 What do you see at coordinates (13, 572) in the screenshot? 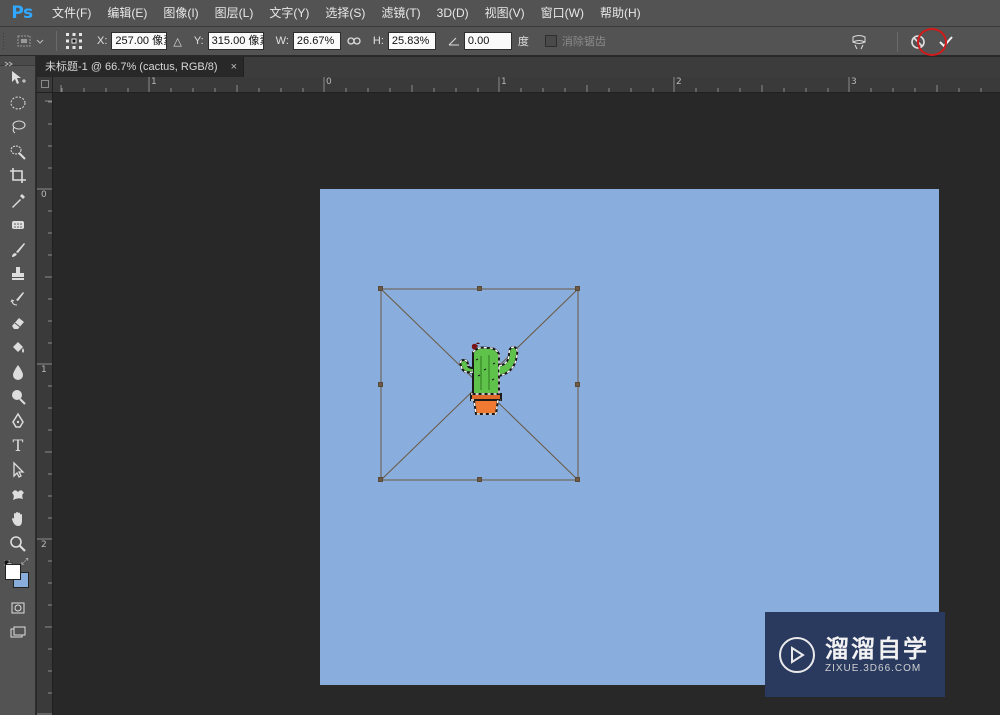
I see `foreground-color-swatch` at bounding box center [13, 572].